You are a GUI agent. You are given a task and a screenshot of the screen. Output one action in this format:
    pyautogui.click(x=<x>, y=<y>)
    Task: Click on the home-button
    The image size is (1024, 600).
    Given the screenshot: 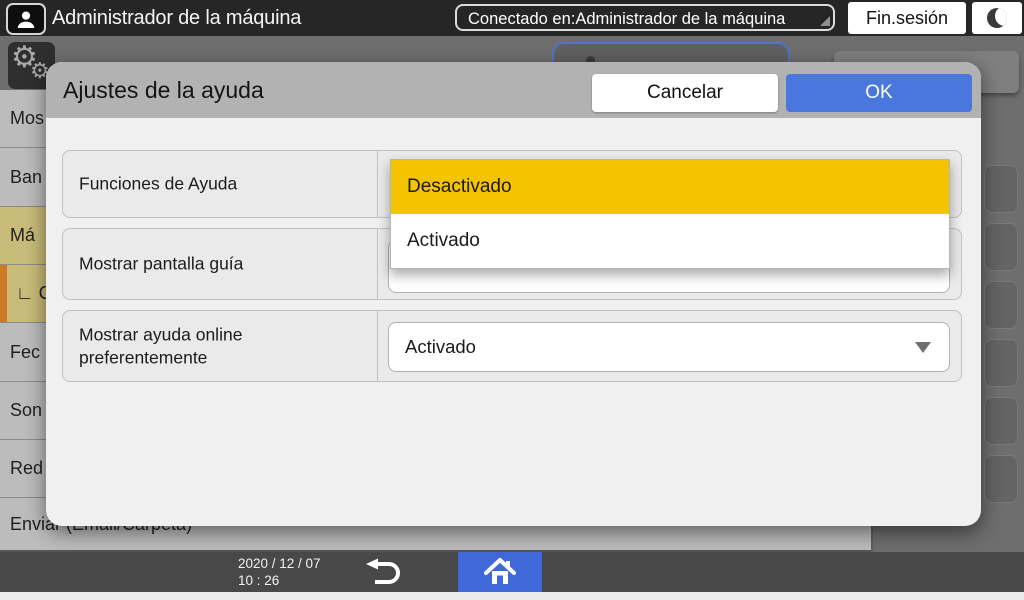 What is the action you would take?
    pyautogui.click(x=500, y=572)
    